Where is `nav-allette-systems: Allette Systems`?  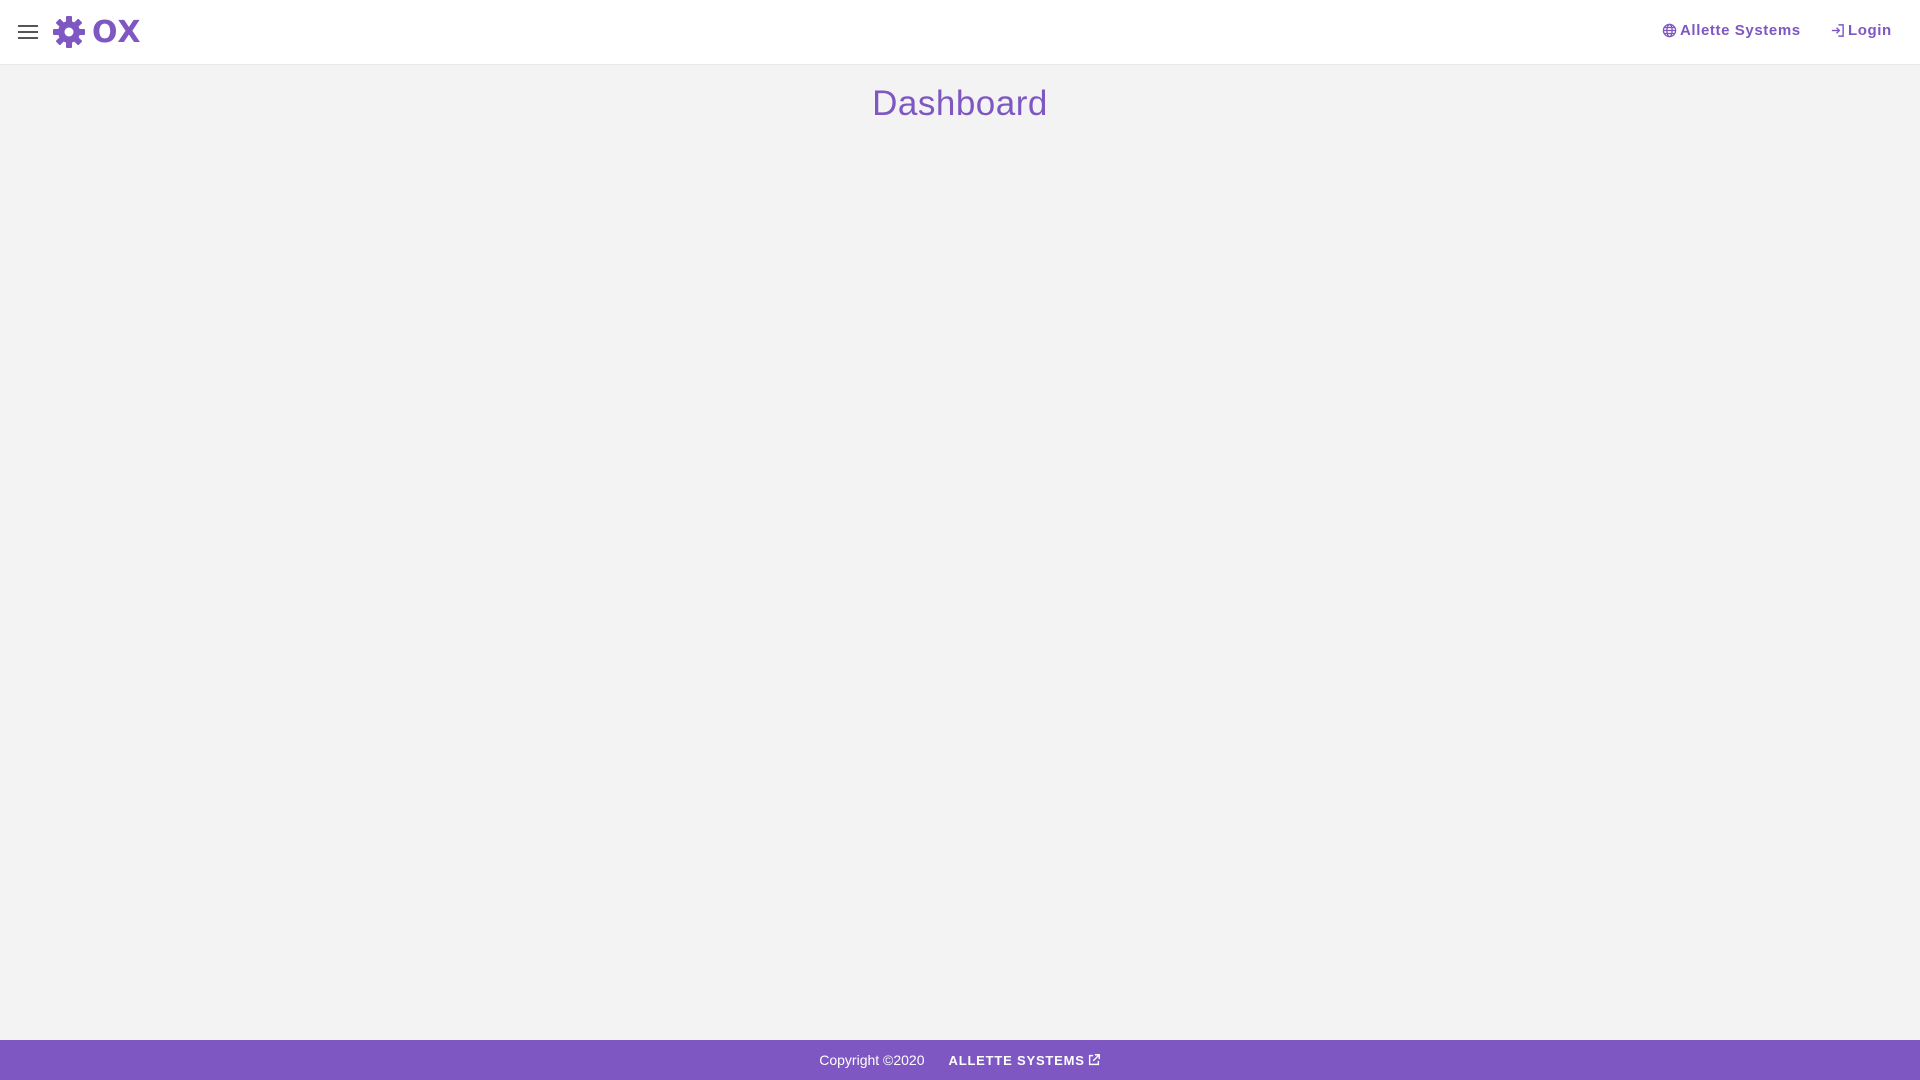 nav-allette-systems: Allette Systems is located at coordinates (1731, 30).